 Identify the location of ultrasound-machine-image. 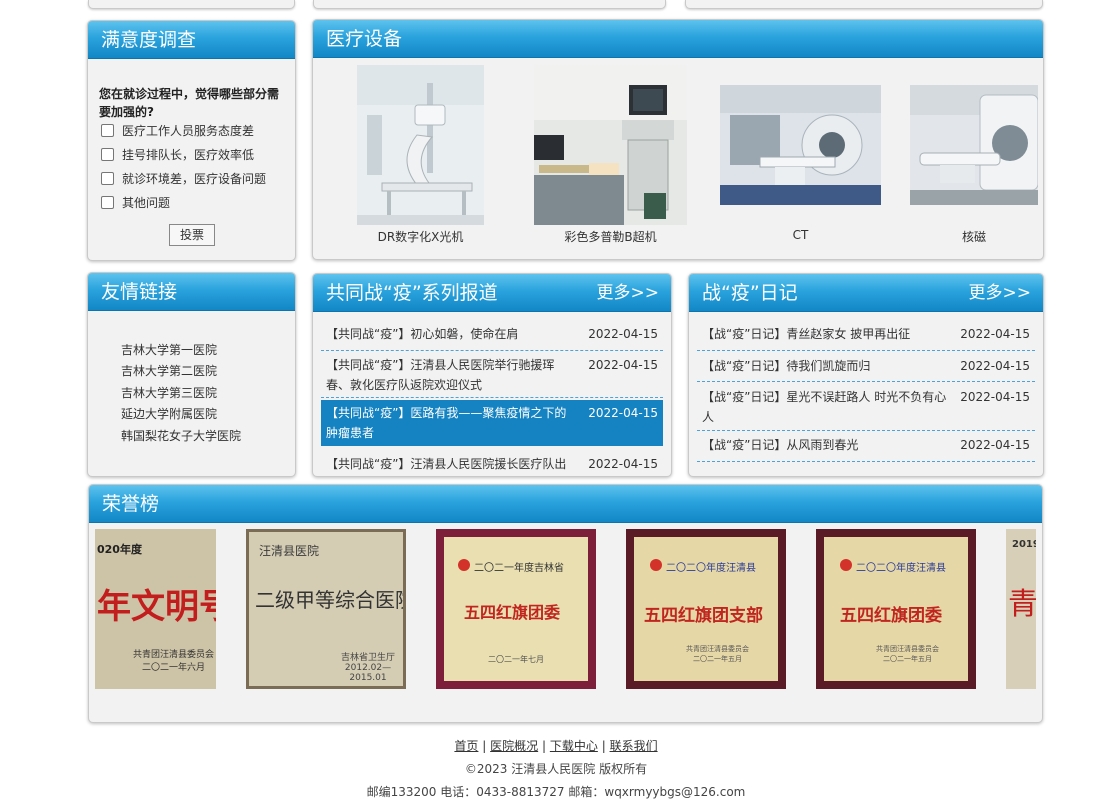
(610, 145).